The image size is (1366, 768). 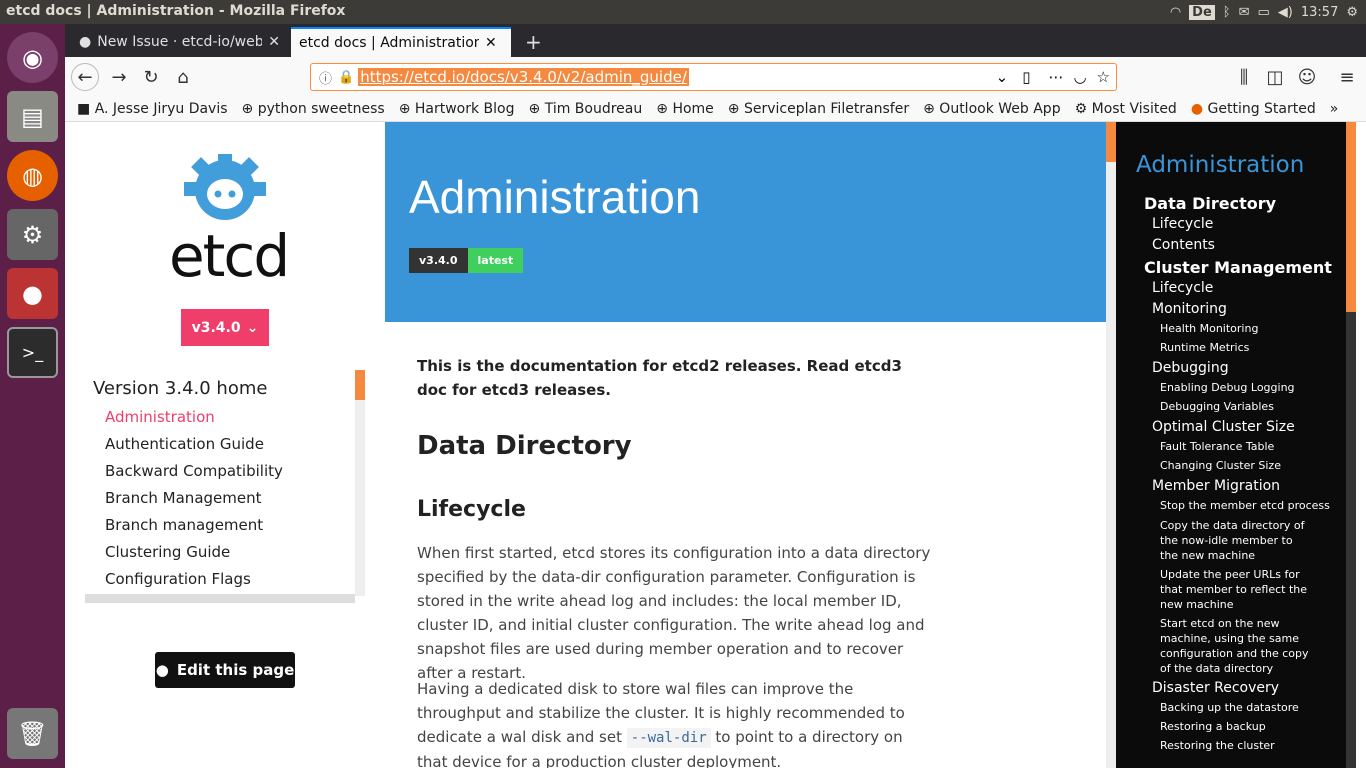 I want to click on etcd-logo-icon, so click(x=225, y=190).